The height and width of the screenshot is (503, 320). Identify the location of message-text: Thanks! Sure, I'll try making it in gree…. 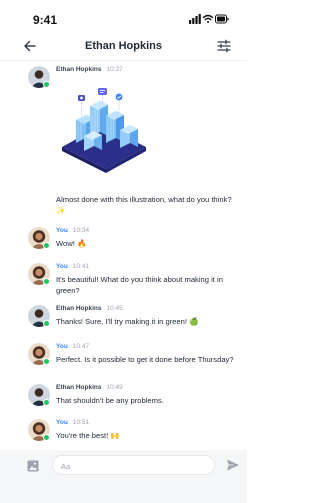
(127, 321).